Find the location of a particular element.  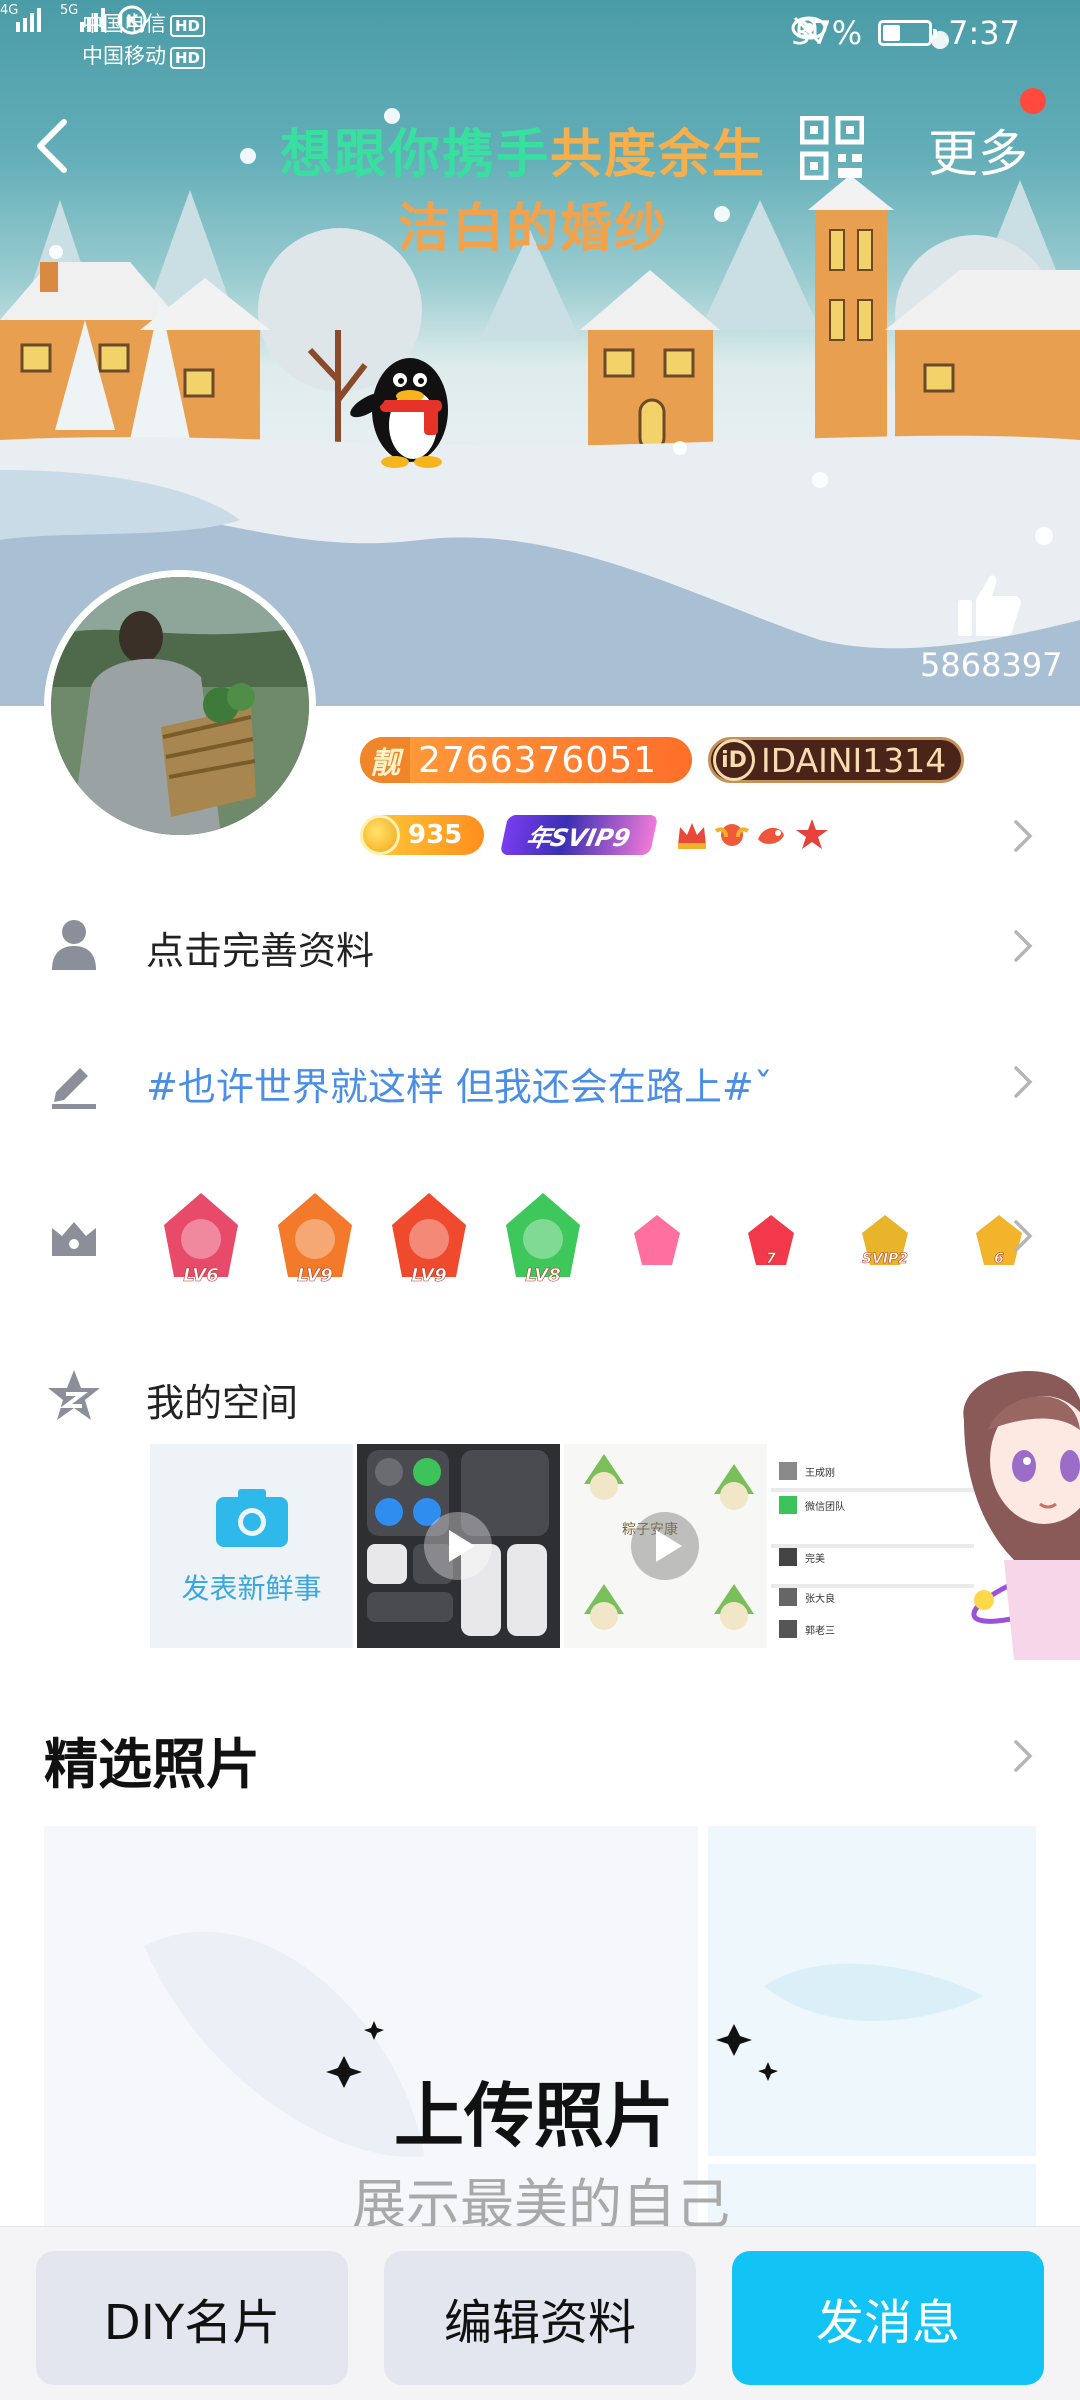

game-badge-icons is located at coordinates (752, 835).